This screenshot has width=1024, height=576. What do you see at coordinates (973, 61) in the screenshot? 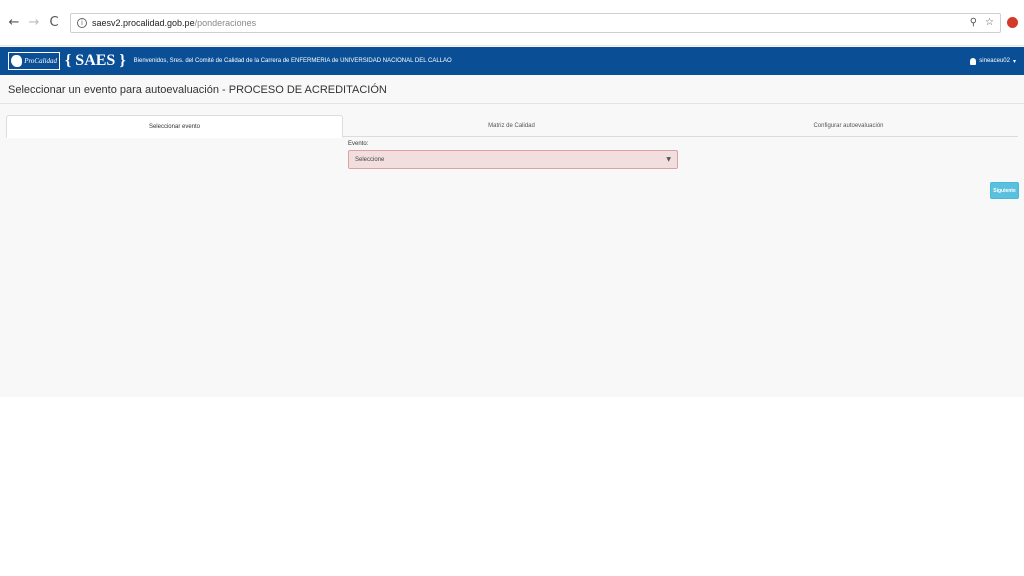
I see `user-icon` at bounding box center [973, 61].